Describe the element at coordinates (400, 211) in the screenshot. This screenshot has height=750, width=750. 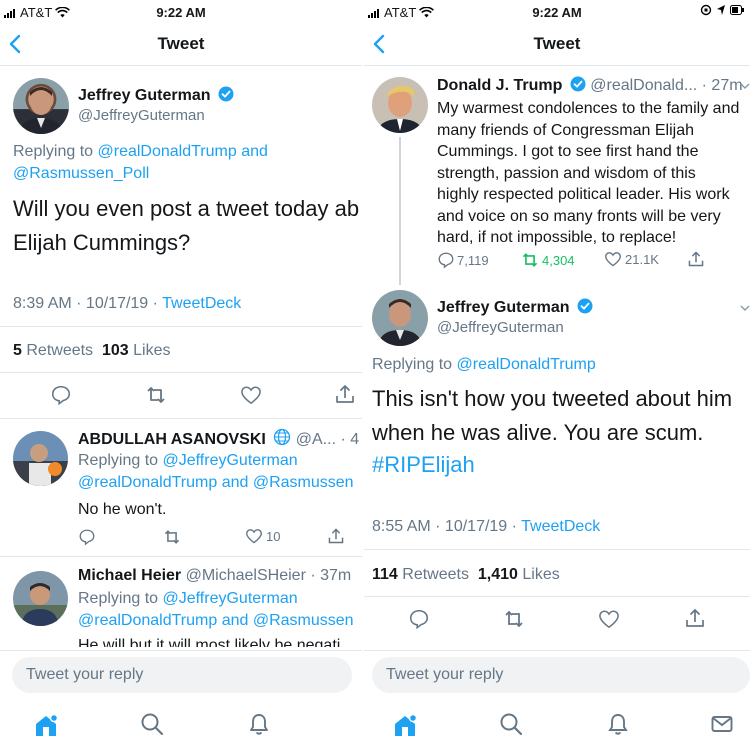
I see `thread-connector-line` at that location.